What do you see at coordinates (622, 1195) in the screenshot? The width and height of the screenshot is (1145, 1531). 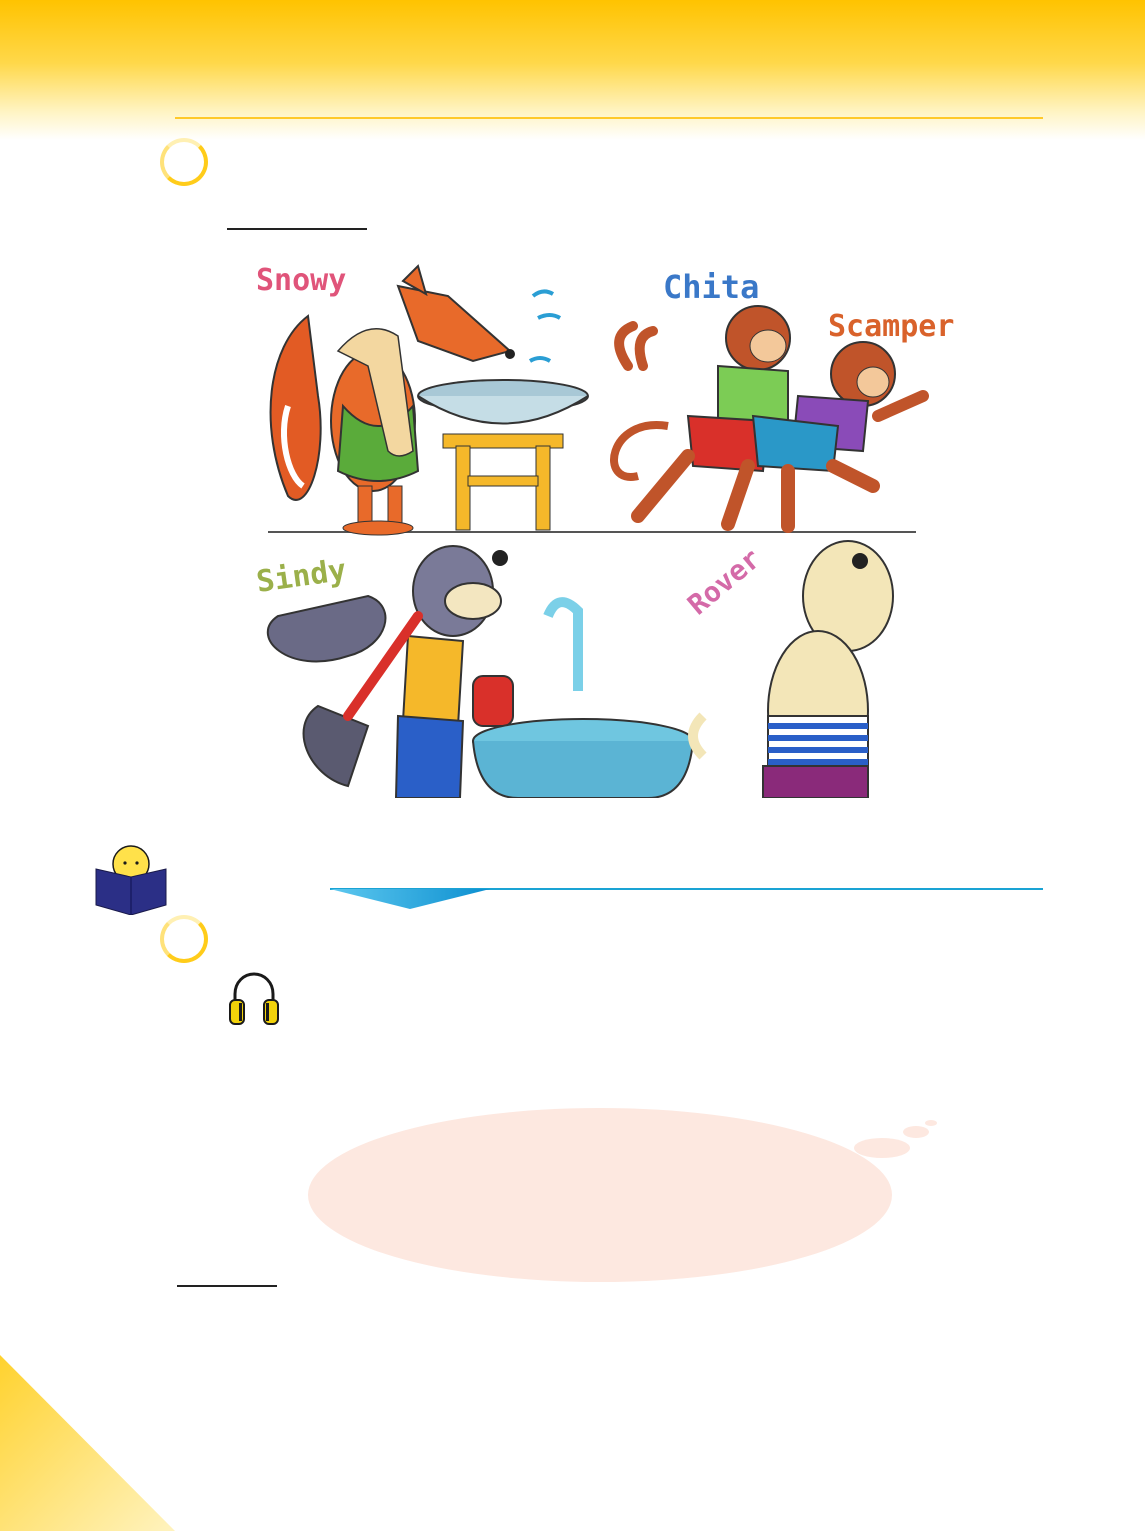 I see `thought-bubble` at bounding box center [622, 1195].